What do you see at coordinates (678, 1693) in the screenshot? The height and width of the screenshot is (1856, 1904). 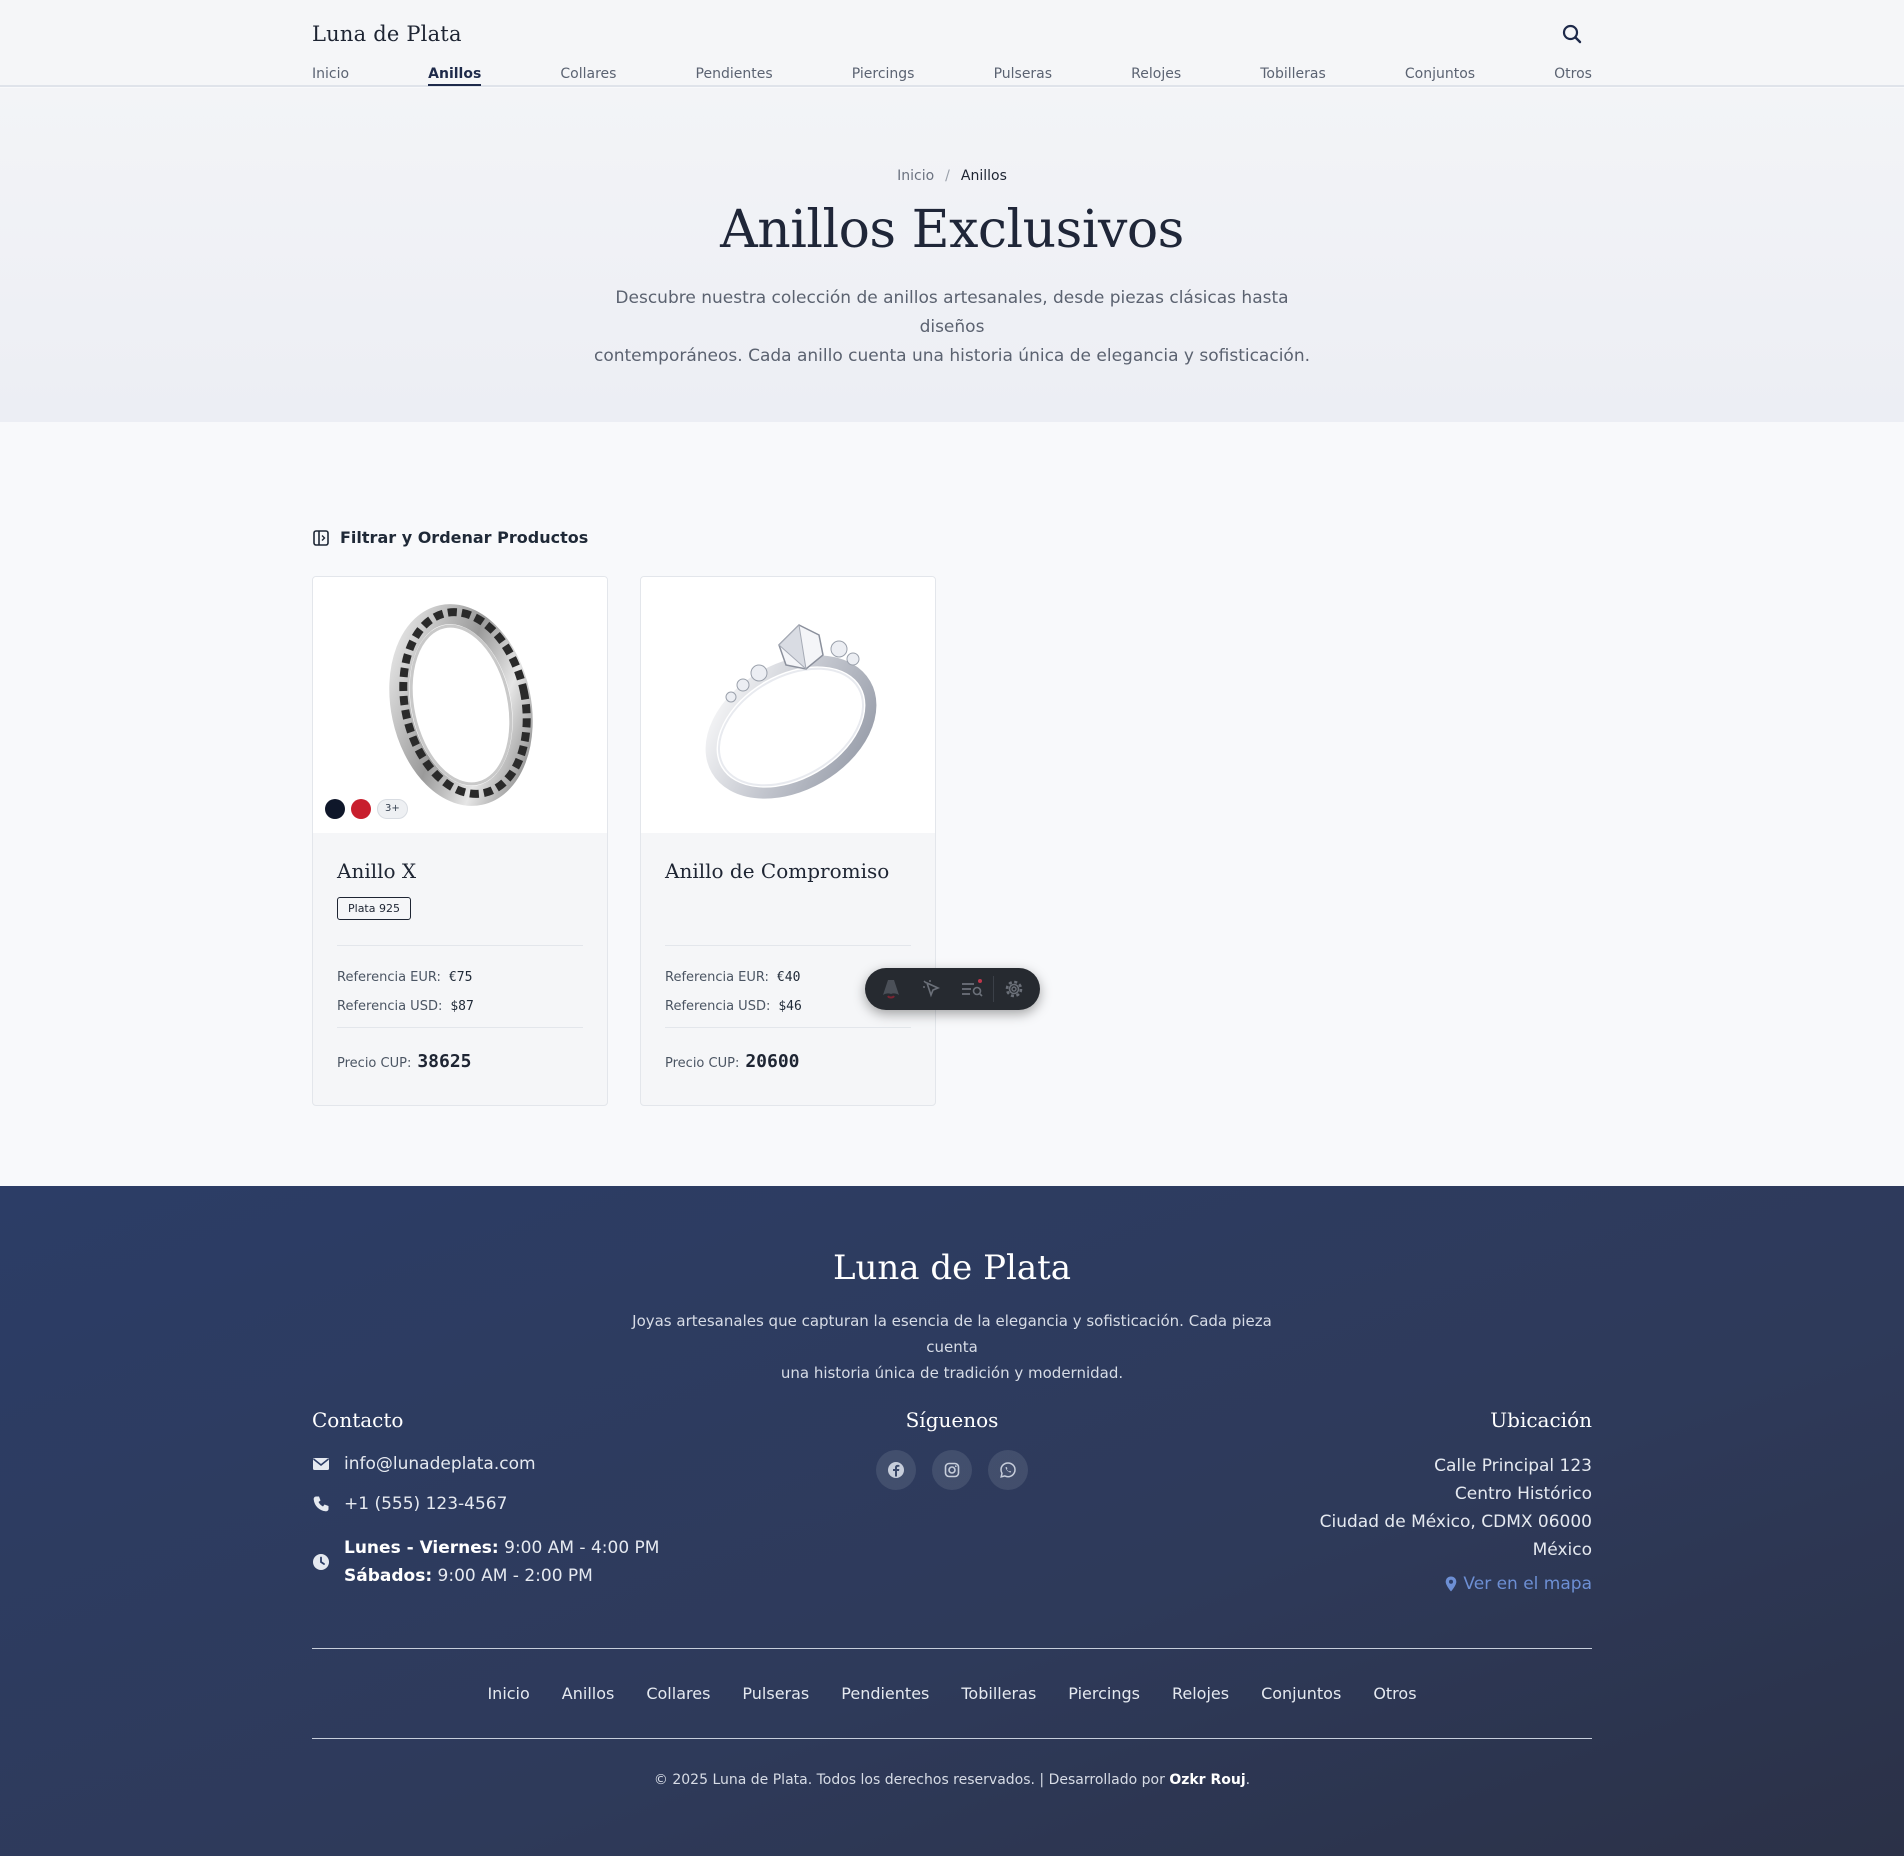 I see `footer-nav-item: Collares` at bounding box center [678, 1693].